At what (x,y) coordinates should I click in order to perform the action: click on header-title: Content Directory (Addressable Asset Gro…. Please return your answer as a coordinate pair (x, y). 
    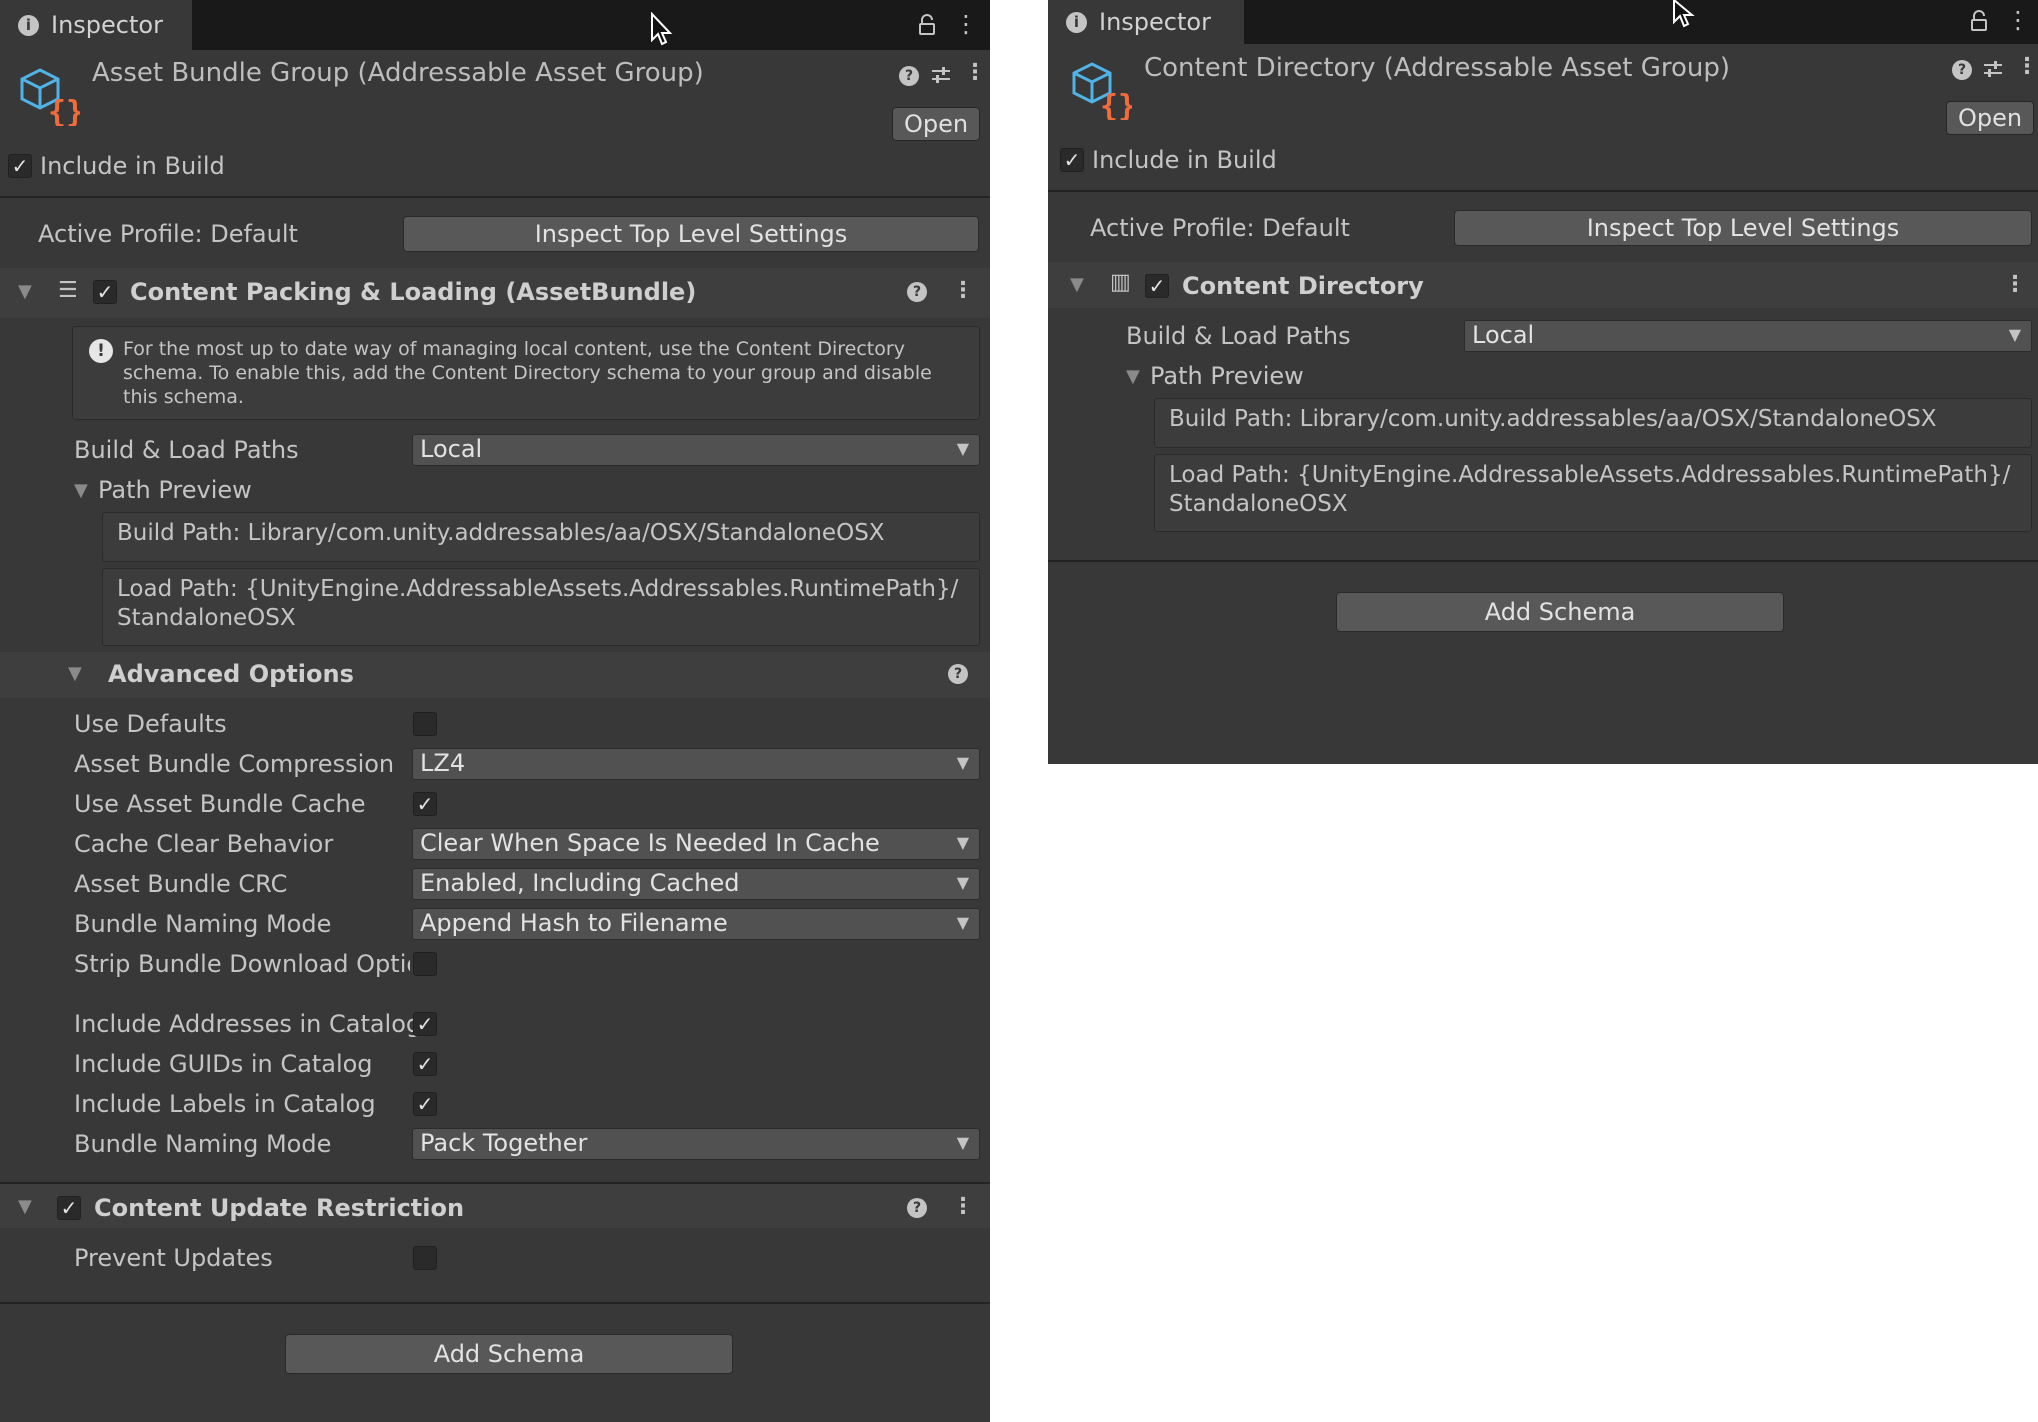
    Looking at the image, I should click on (1437, 68).